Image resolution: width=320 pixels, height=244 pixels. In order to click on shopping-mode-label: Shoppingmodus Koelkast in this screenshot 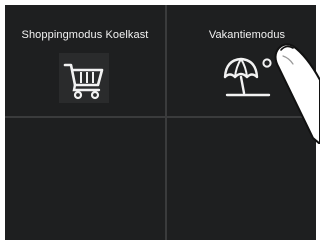, I will do `click(85, 35)`.